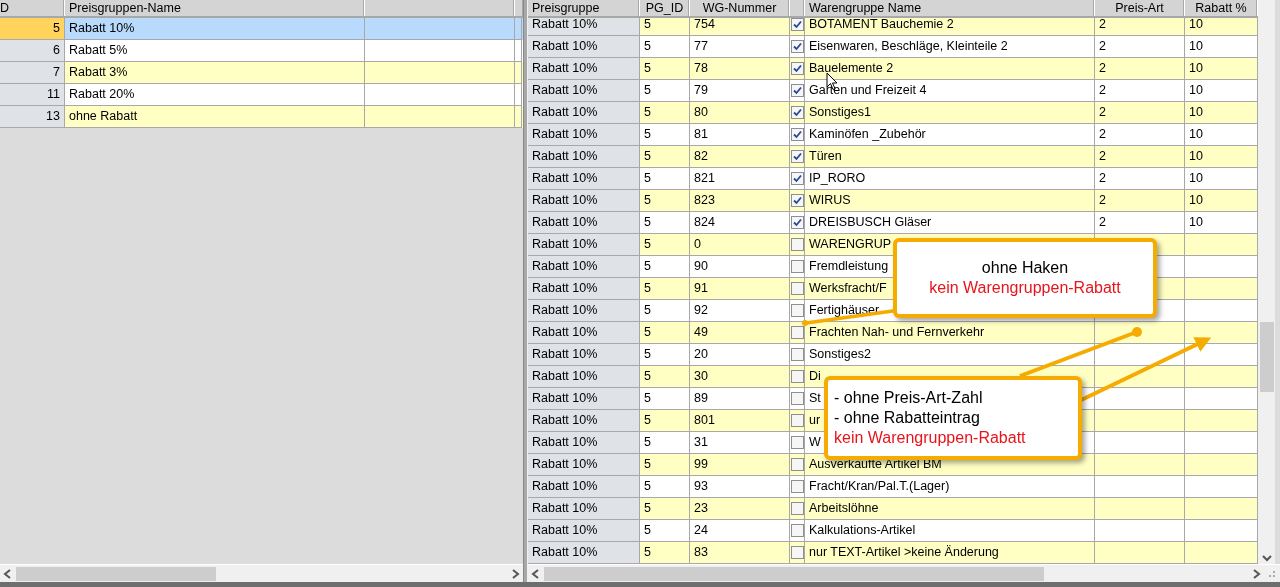 The height and width of the screenshot is (587, 1280). Describe the element at coordinates (950, 91) in the screenshot. I see `table-cell: Garten und Freizeit 4` at that location.